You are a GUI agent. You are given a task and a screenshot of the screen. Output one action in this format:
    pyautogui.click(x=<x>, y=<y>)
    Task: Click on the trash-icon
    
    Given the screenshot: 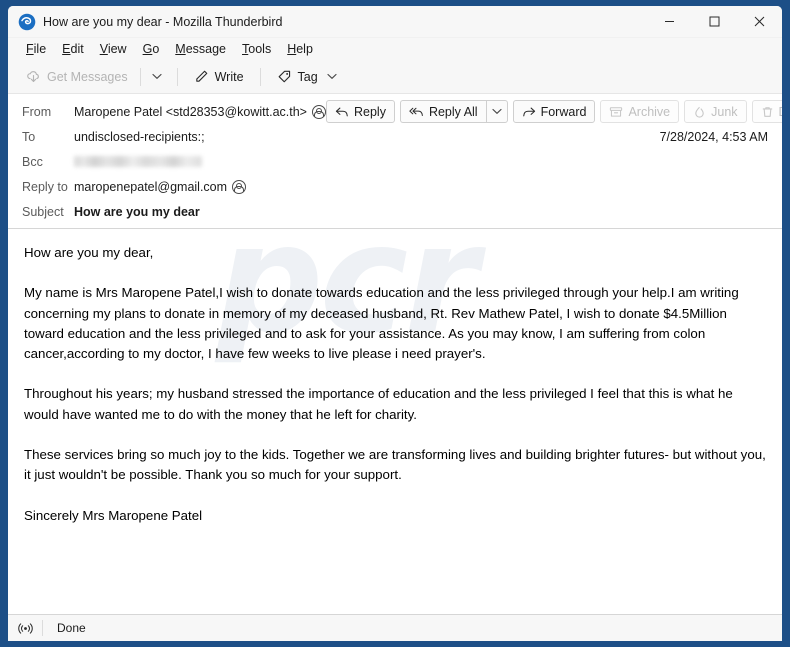 What is the action you would take?
    pyautogui.click(x=767, y=111)
    